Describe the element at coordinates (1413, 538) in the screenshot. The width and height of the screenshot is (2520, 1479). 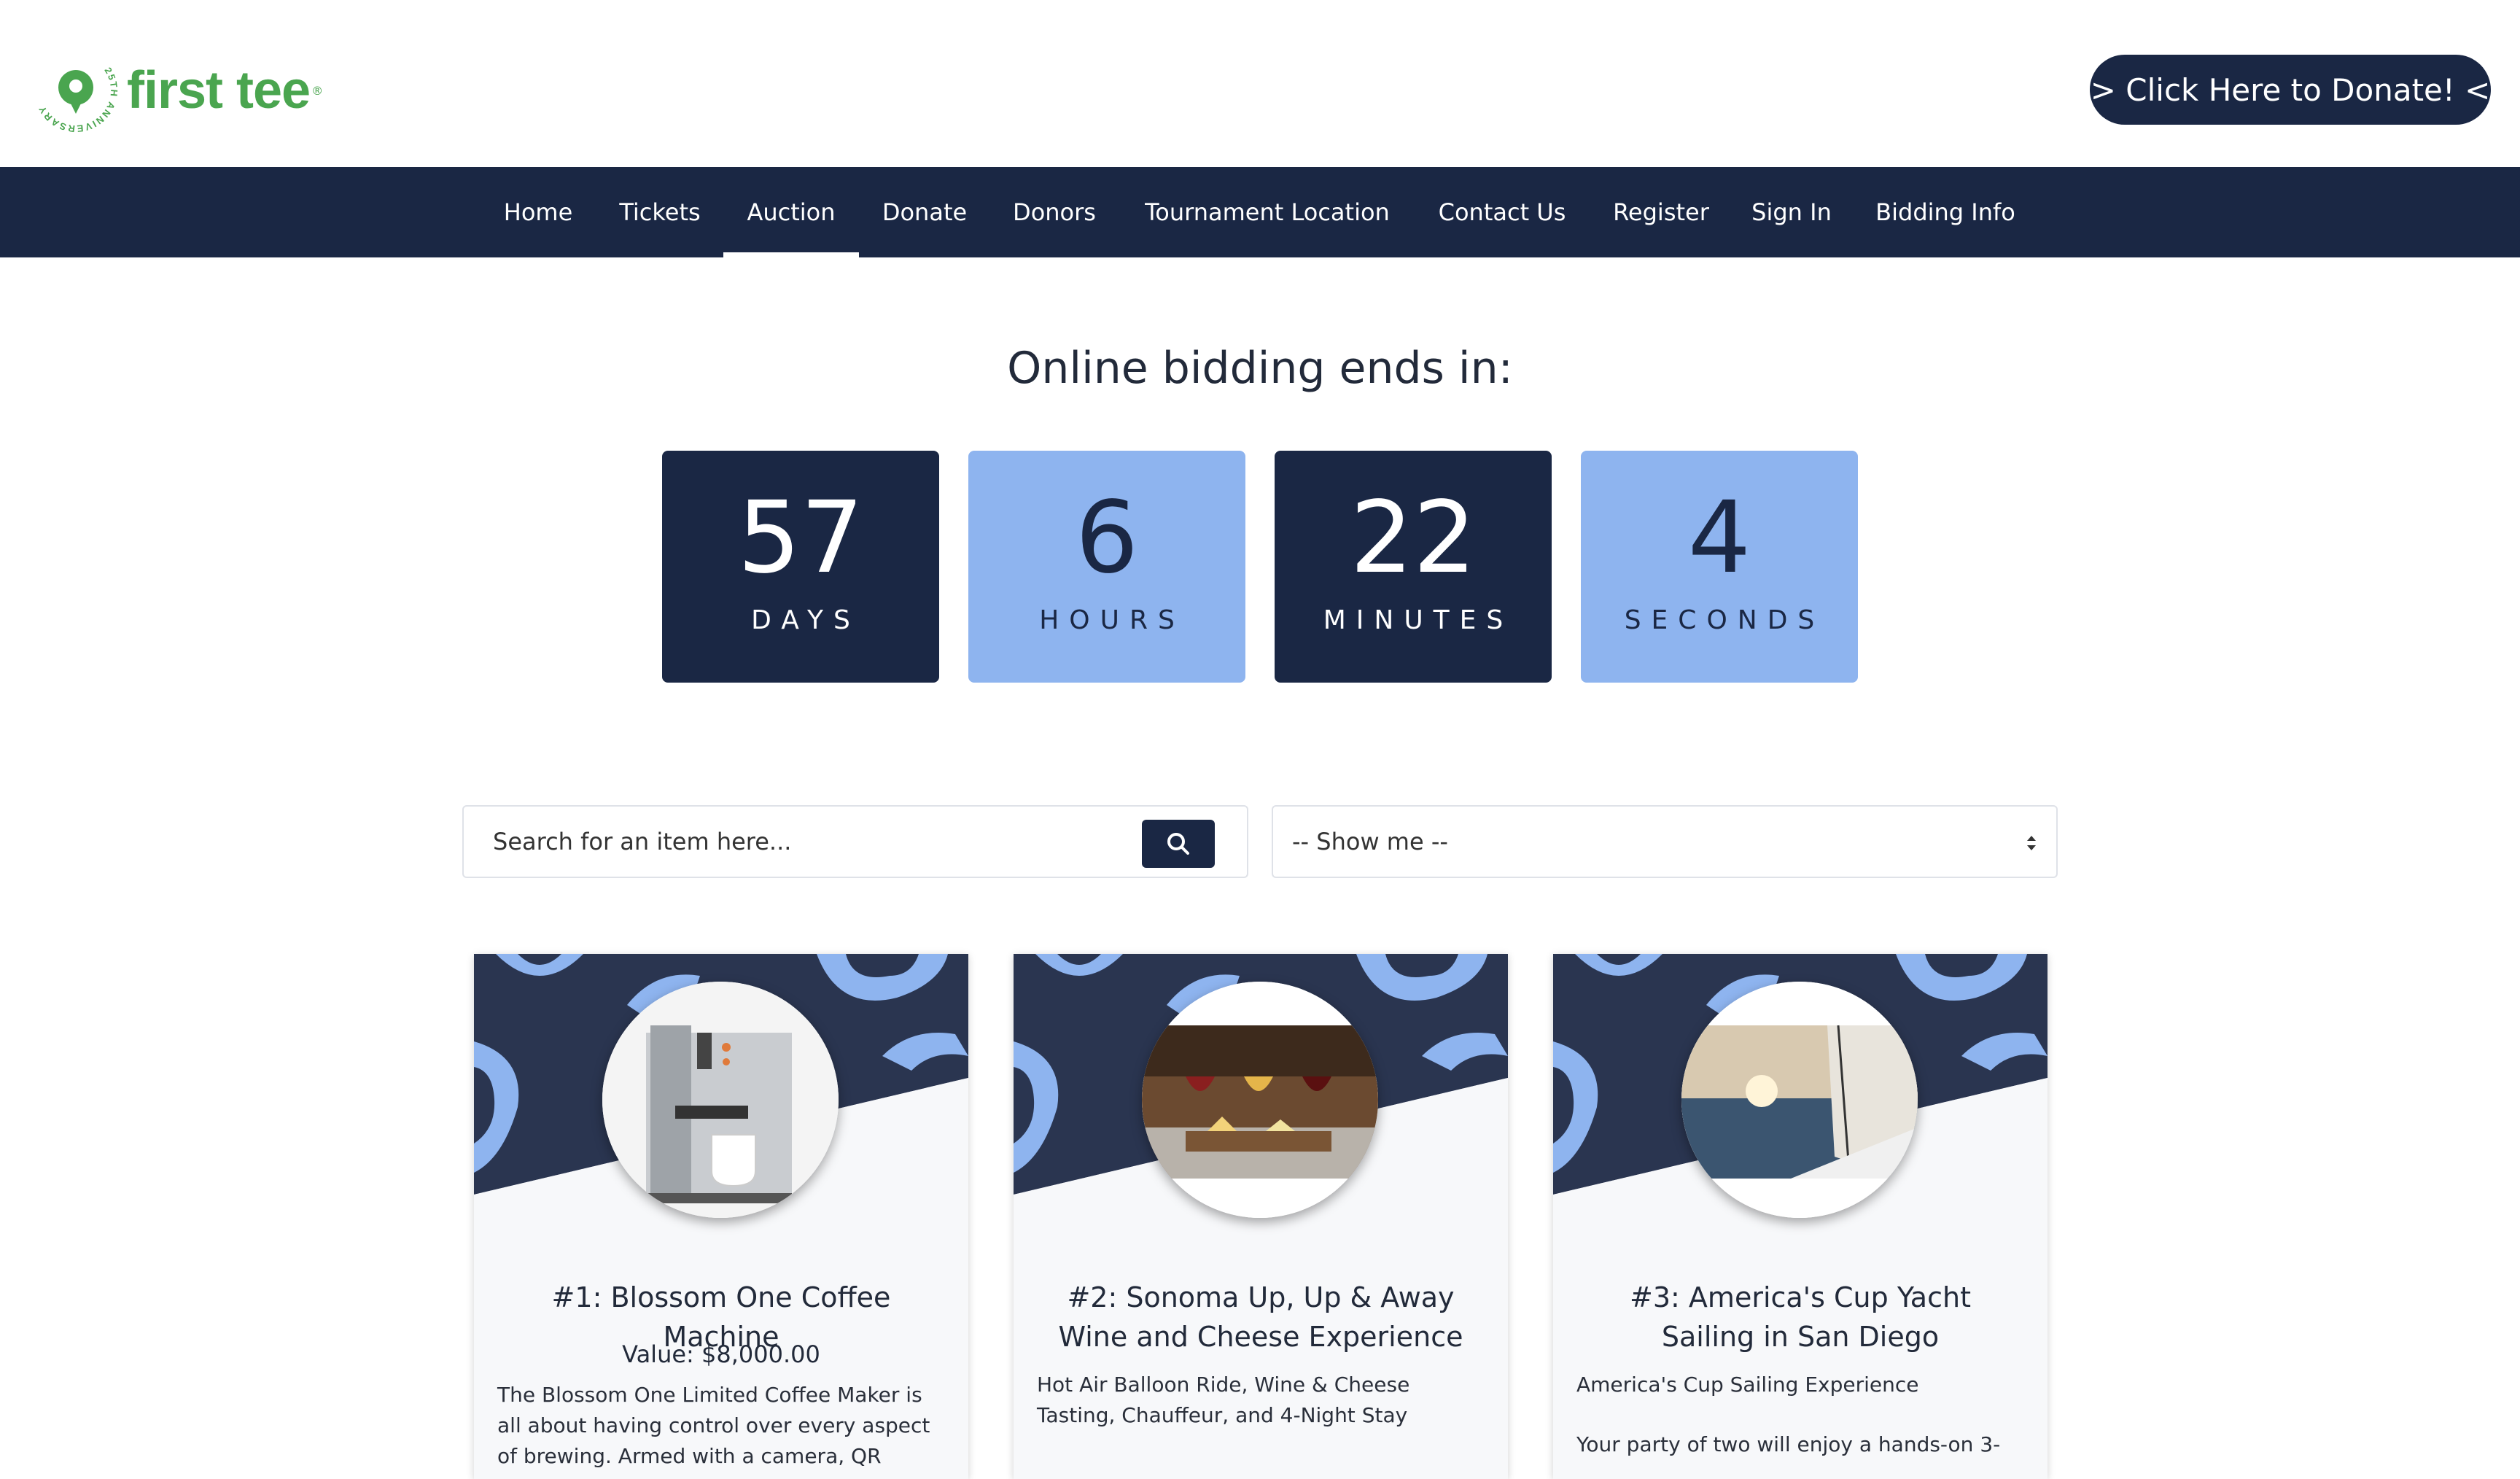
I see `minutes-value: 22` at that location.